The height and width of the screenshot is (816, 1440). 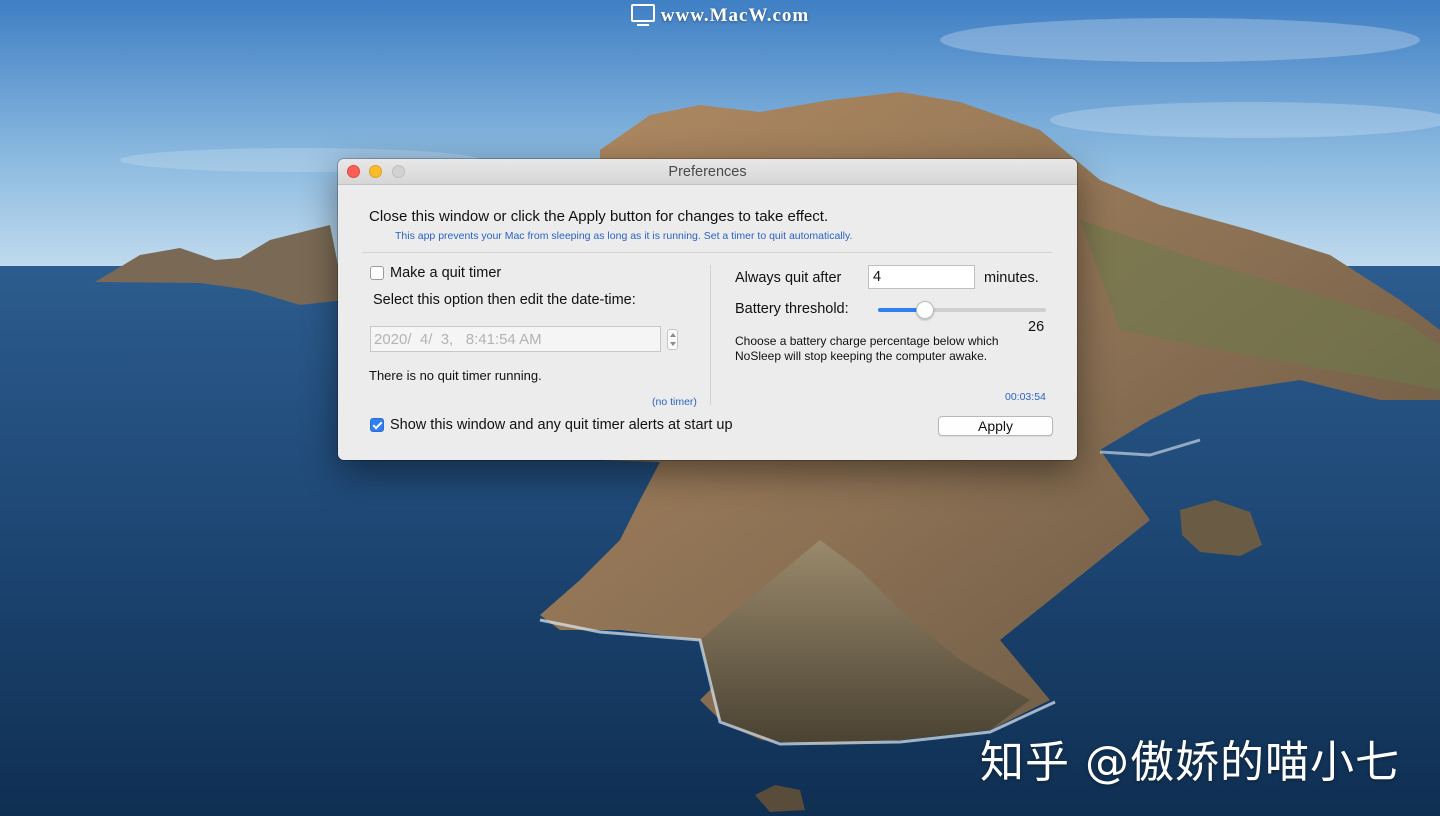 I want to click on stepper-down-icon, so click(x=673, y=344).